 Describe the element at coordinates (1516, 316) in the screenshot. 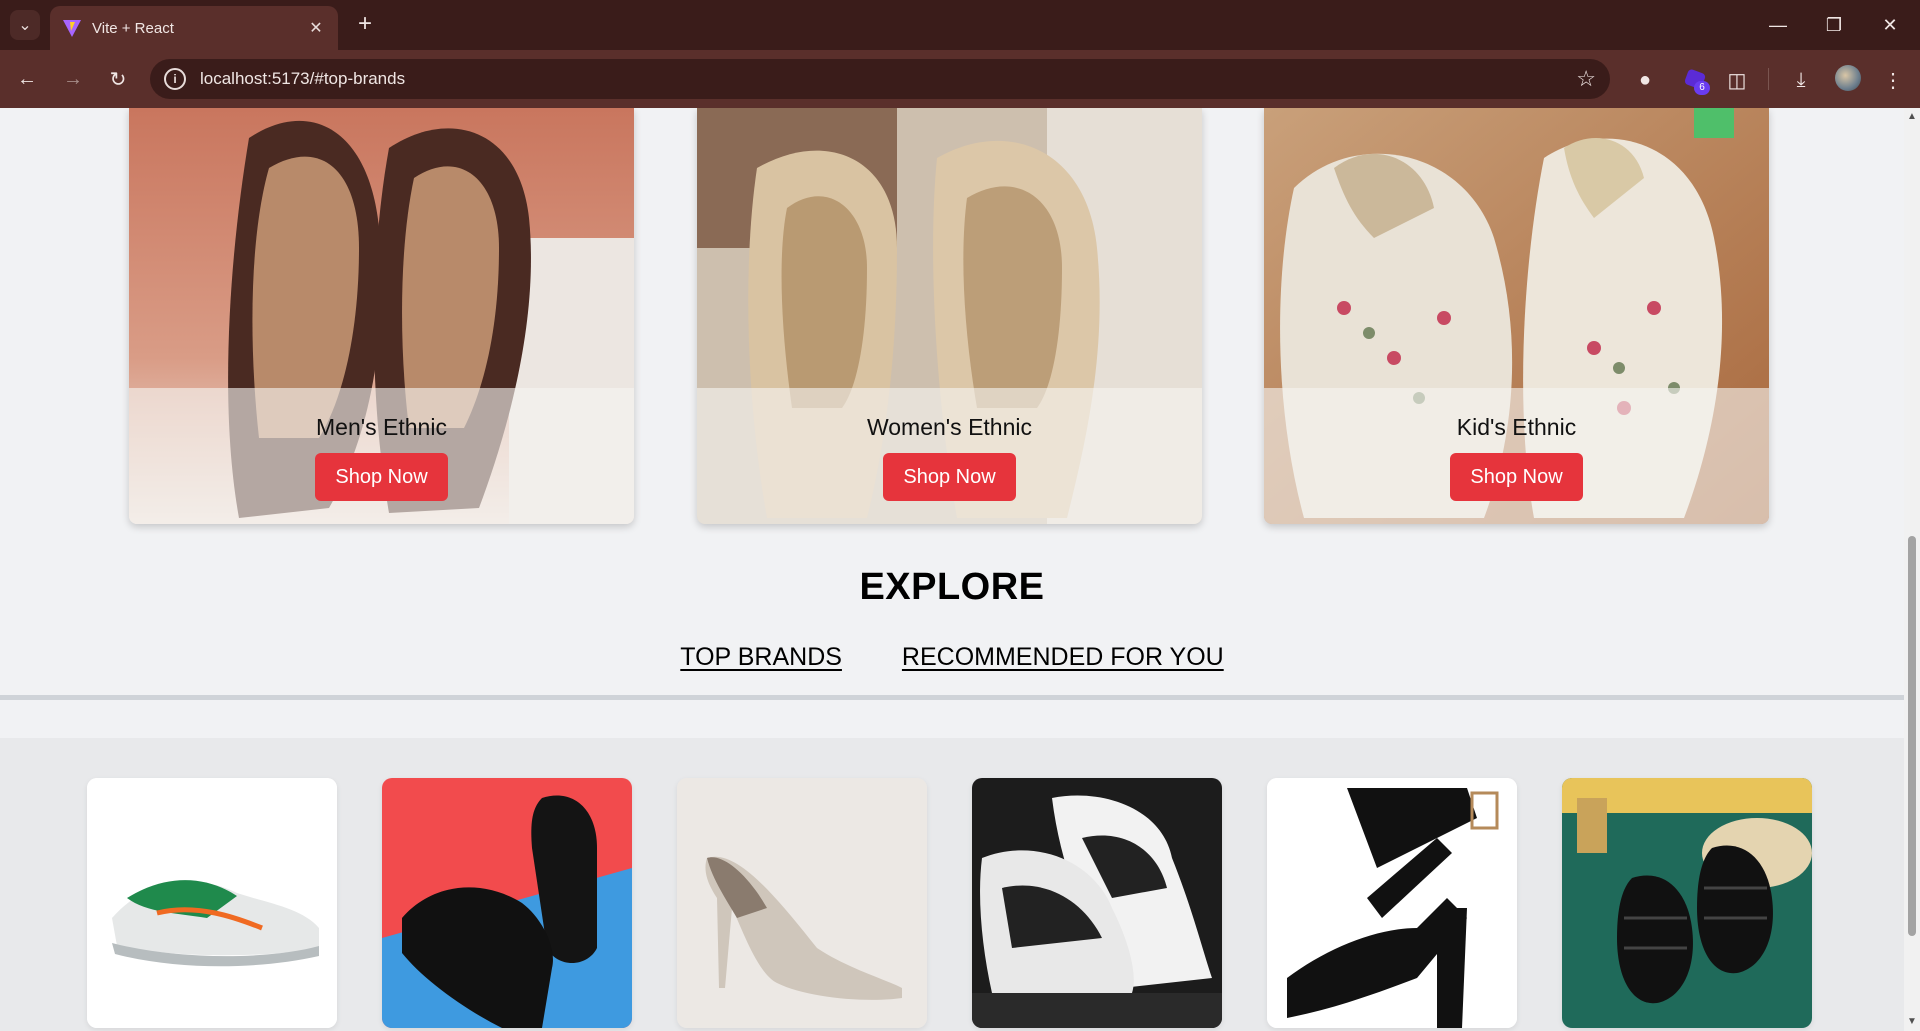

I see `ethnic-card-kids: Kid's Ethnic Shop Now` at that location.